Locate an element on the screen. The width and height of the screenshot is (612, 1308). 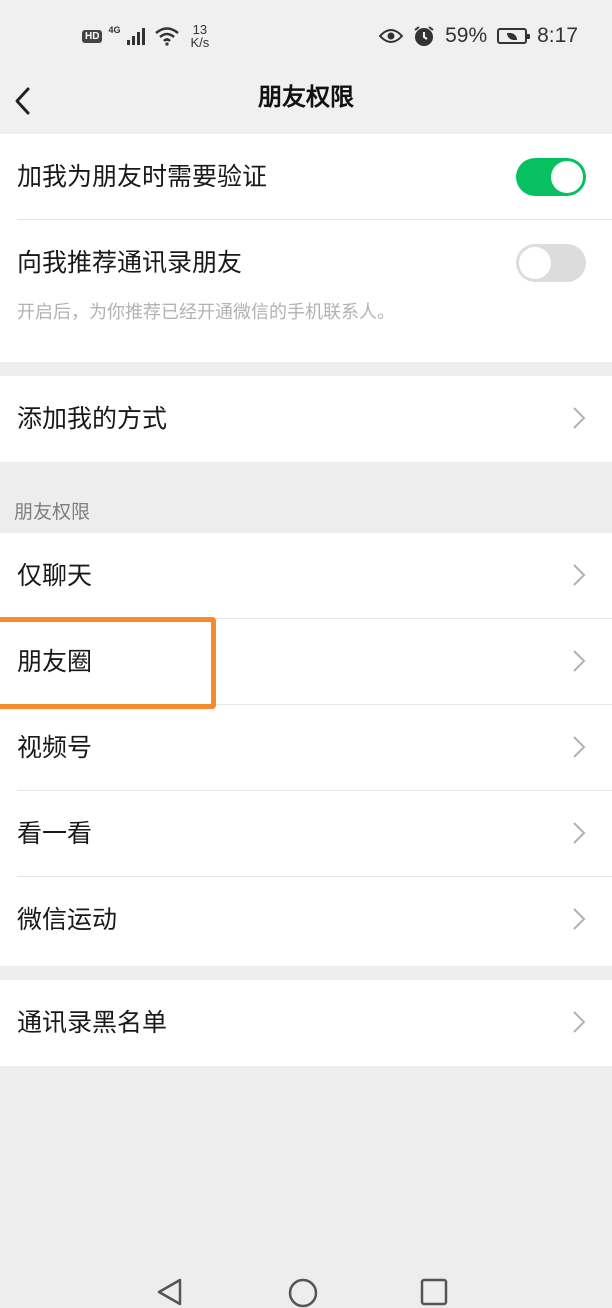
home-circle-icon is located at coordinates (303, 1293).